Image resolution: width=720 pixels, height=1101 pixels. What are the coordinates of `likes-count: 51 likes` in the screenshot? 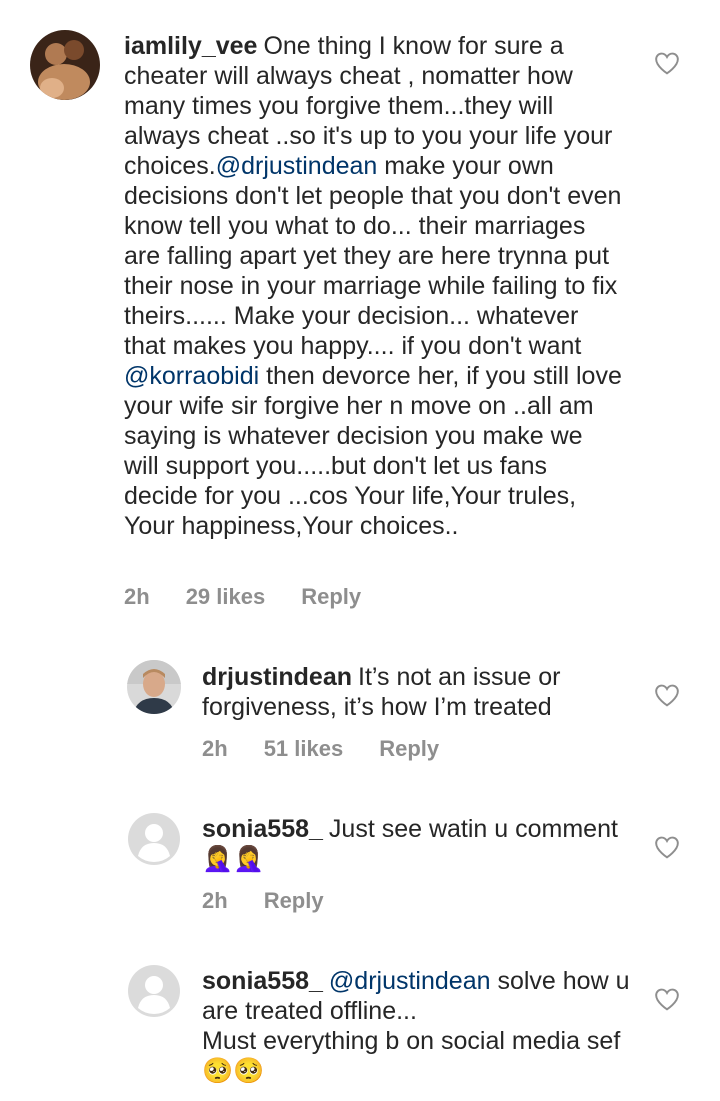 It's located at (304, 748).